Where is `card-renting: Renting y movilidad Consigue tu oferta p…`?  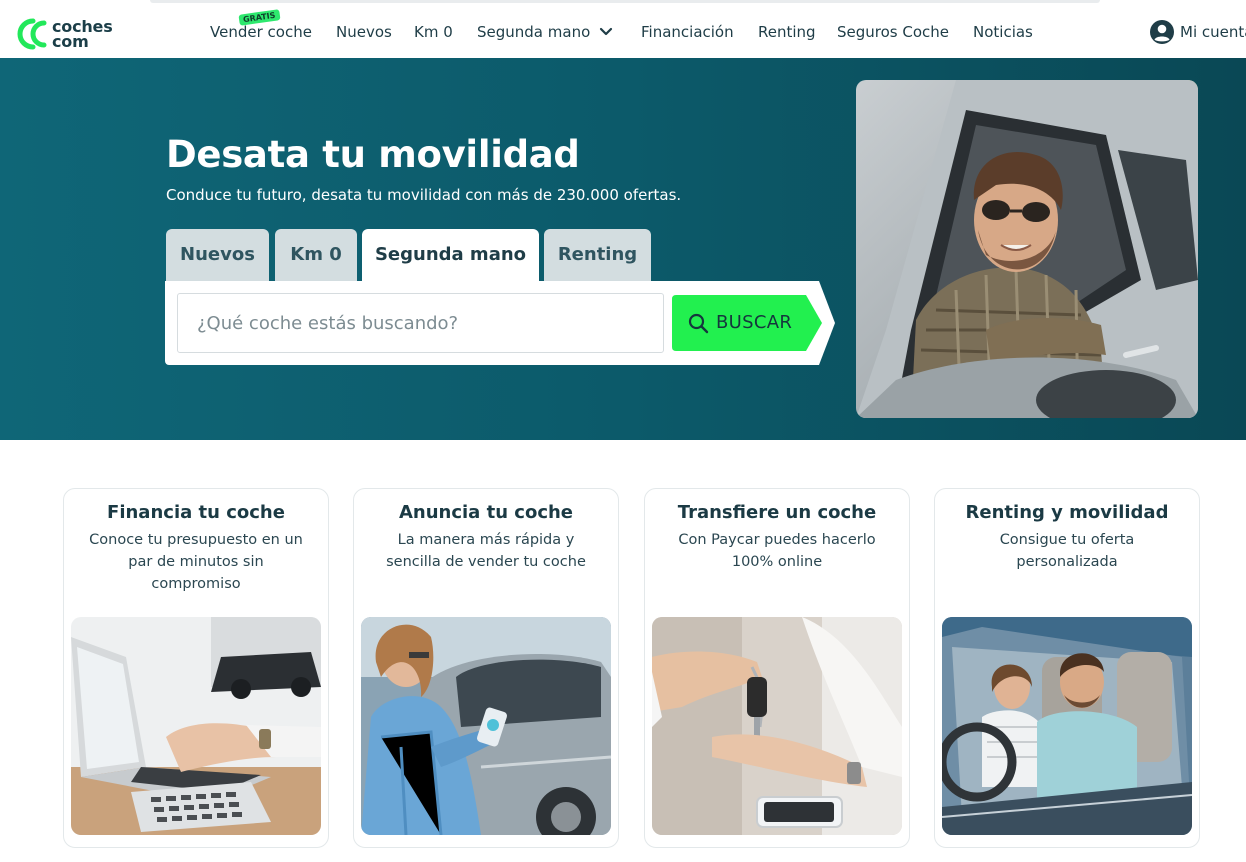 card-renting: Renting y movilidad Consigue tu oferta p… is located at coordinates (1067, 668).